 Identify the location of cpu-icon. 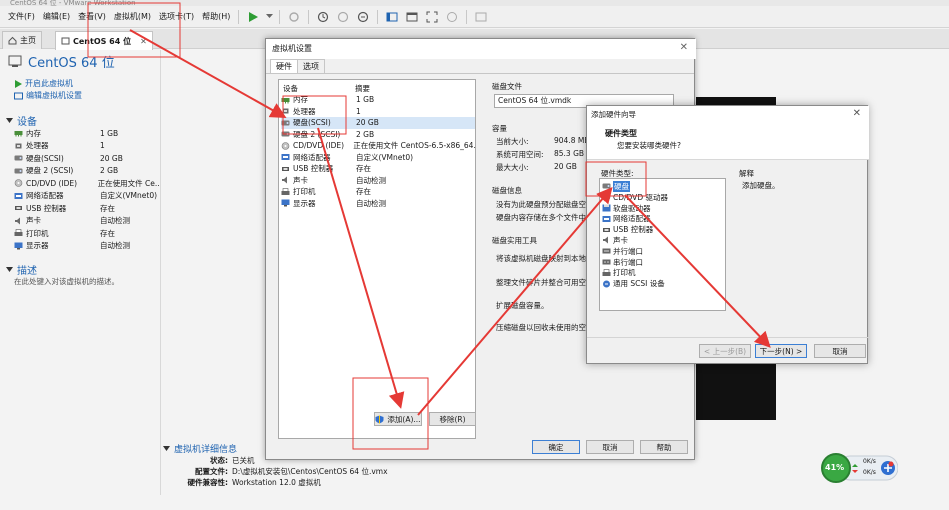
(285, 111).